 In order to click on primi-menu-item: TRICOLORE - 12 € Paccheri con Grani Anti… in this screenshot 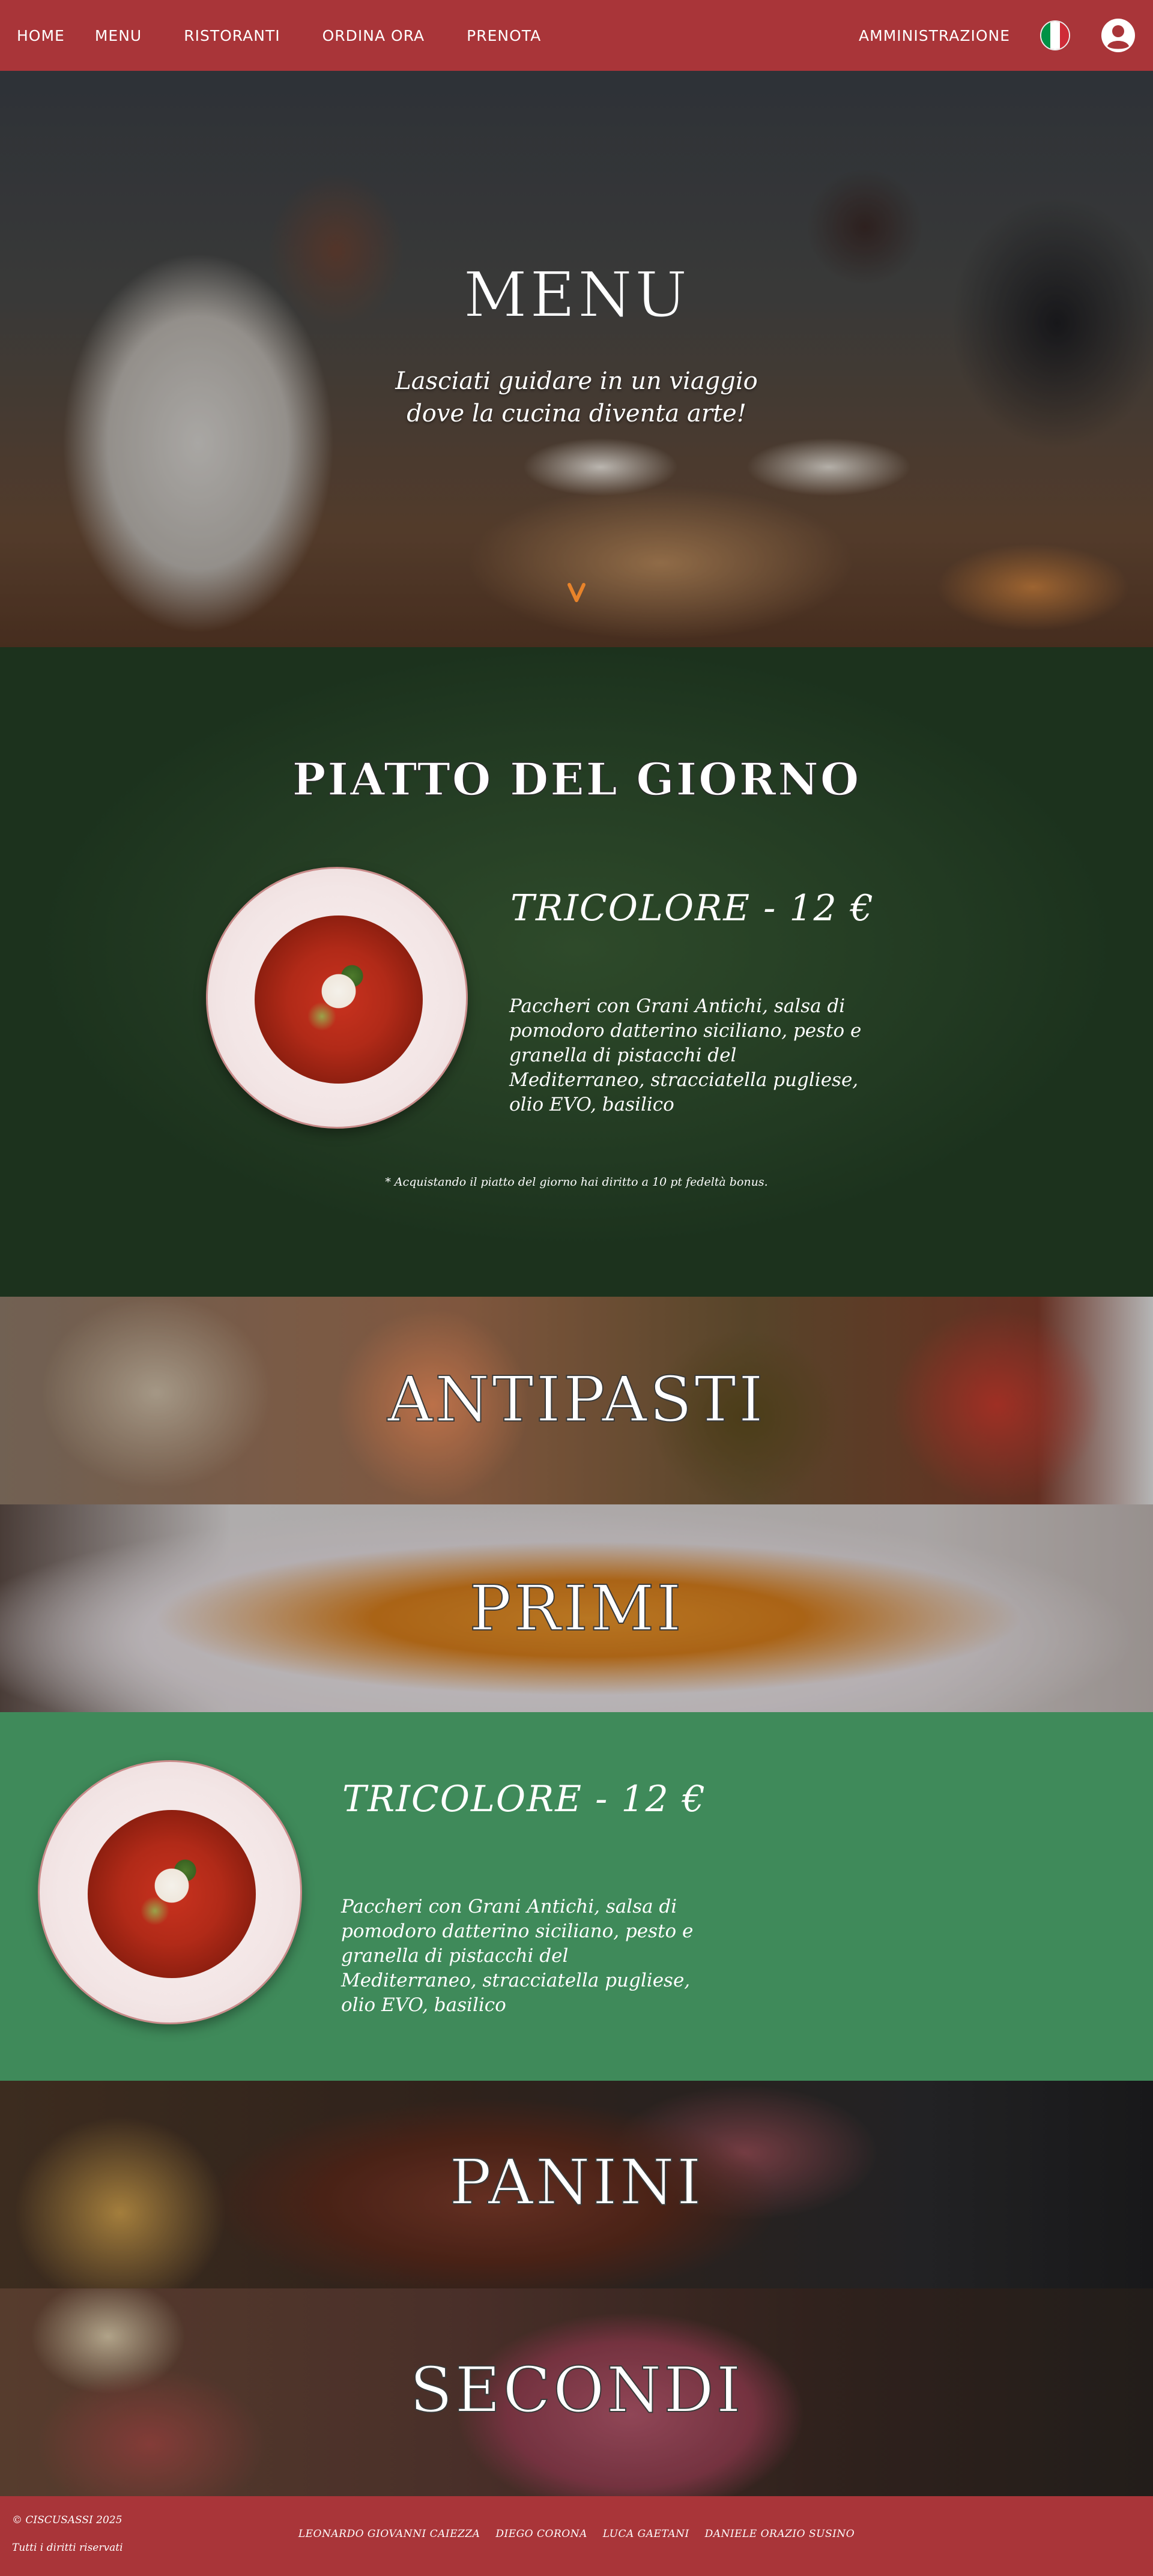, I will do `click(576, 1896)`.